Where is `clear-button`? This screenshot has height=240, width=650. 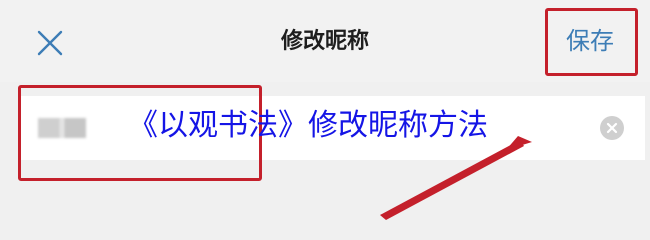 clear-button is located at coordinates (612, 128).